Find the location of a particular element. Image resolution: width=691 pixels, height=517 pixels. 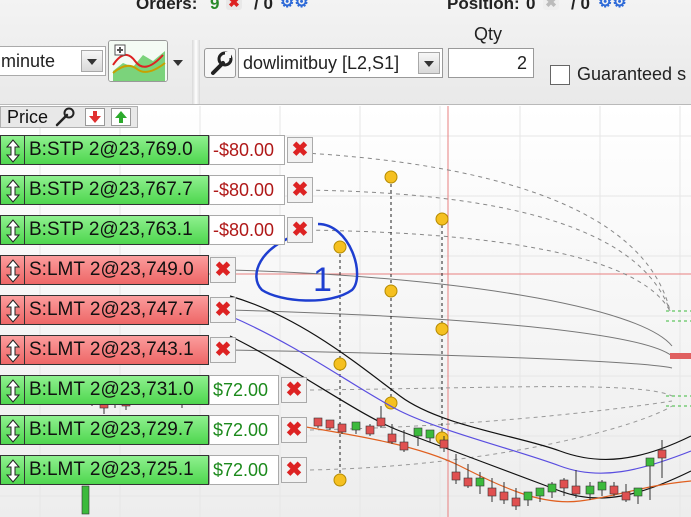

orders-count: 9 is located at coordinates (215, 6).